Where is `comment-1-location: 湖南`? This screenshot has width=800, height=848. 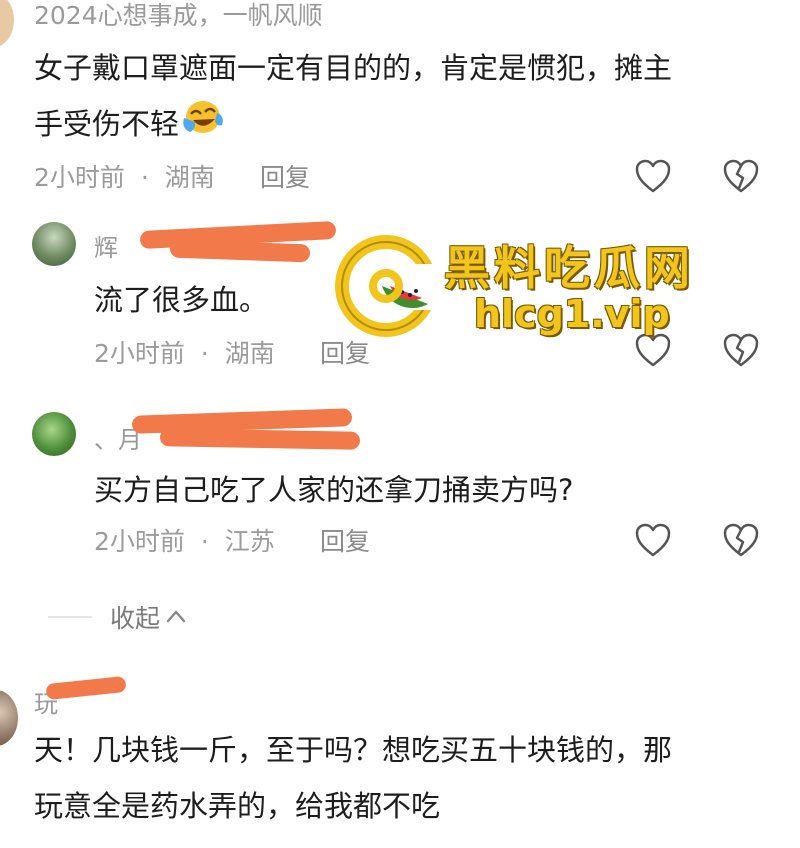 comment-1-location: 湖南 is located at coordinates (189, 177).